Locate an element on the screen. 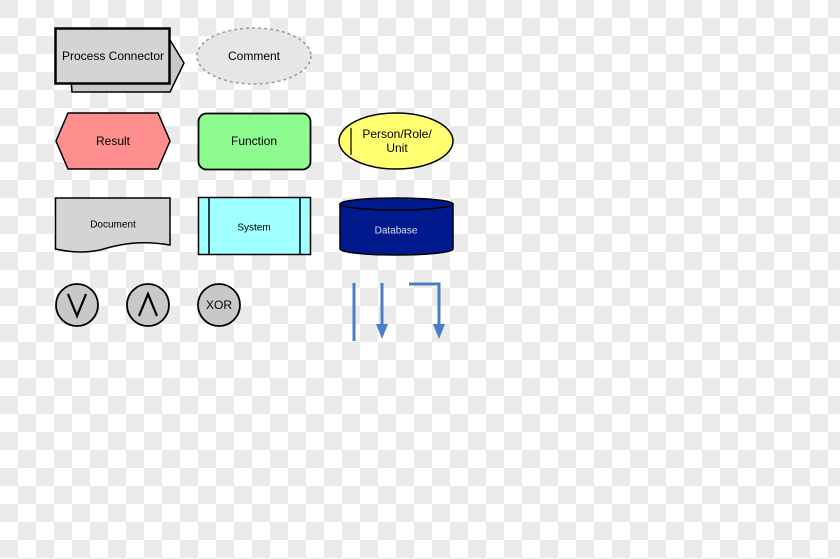 The width and height of the screenshot is (840, 559). or-operator is located at coordinates (77, 305).